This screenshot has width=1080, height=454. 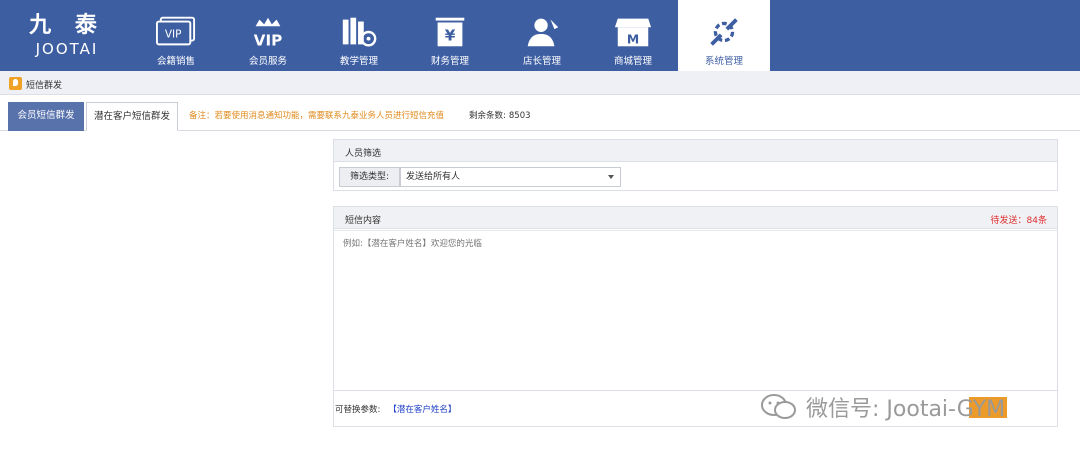 I want to click on manager-icon, so click(x=542, y=32).